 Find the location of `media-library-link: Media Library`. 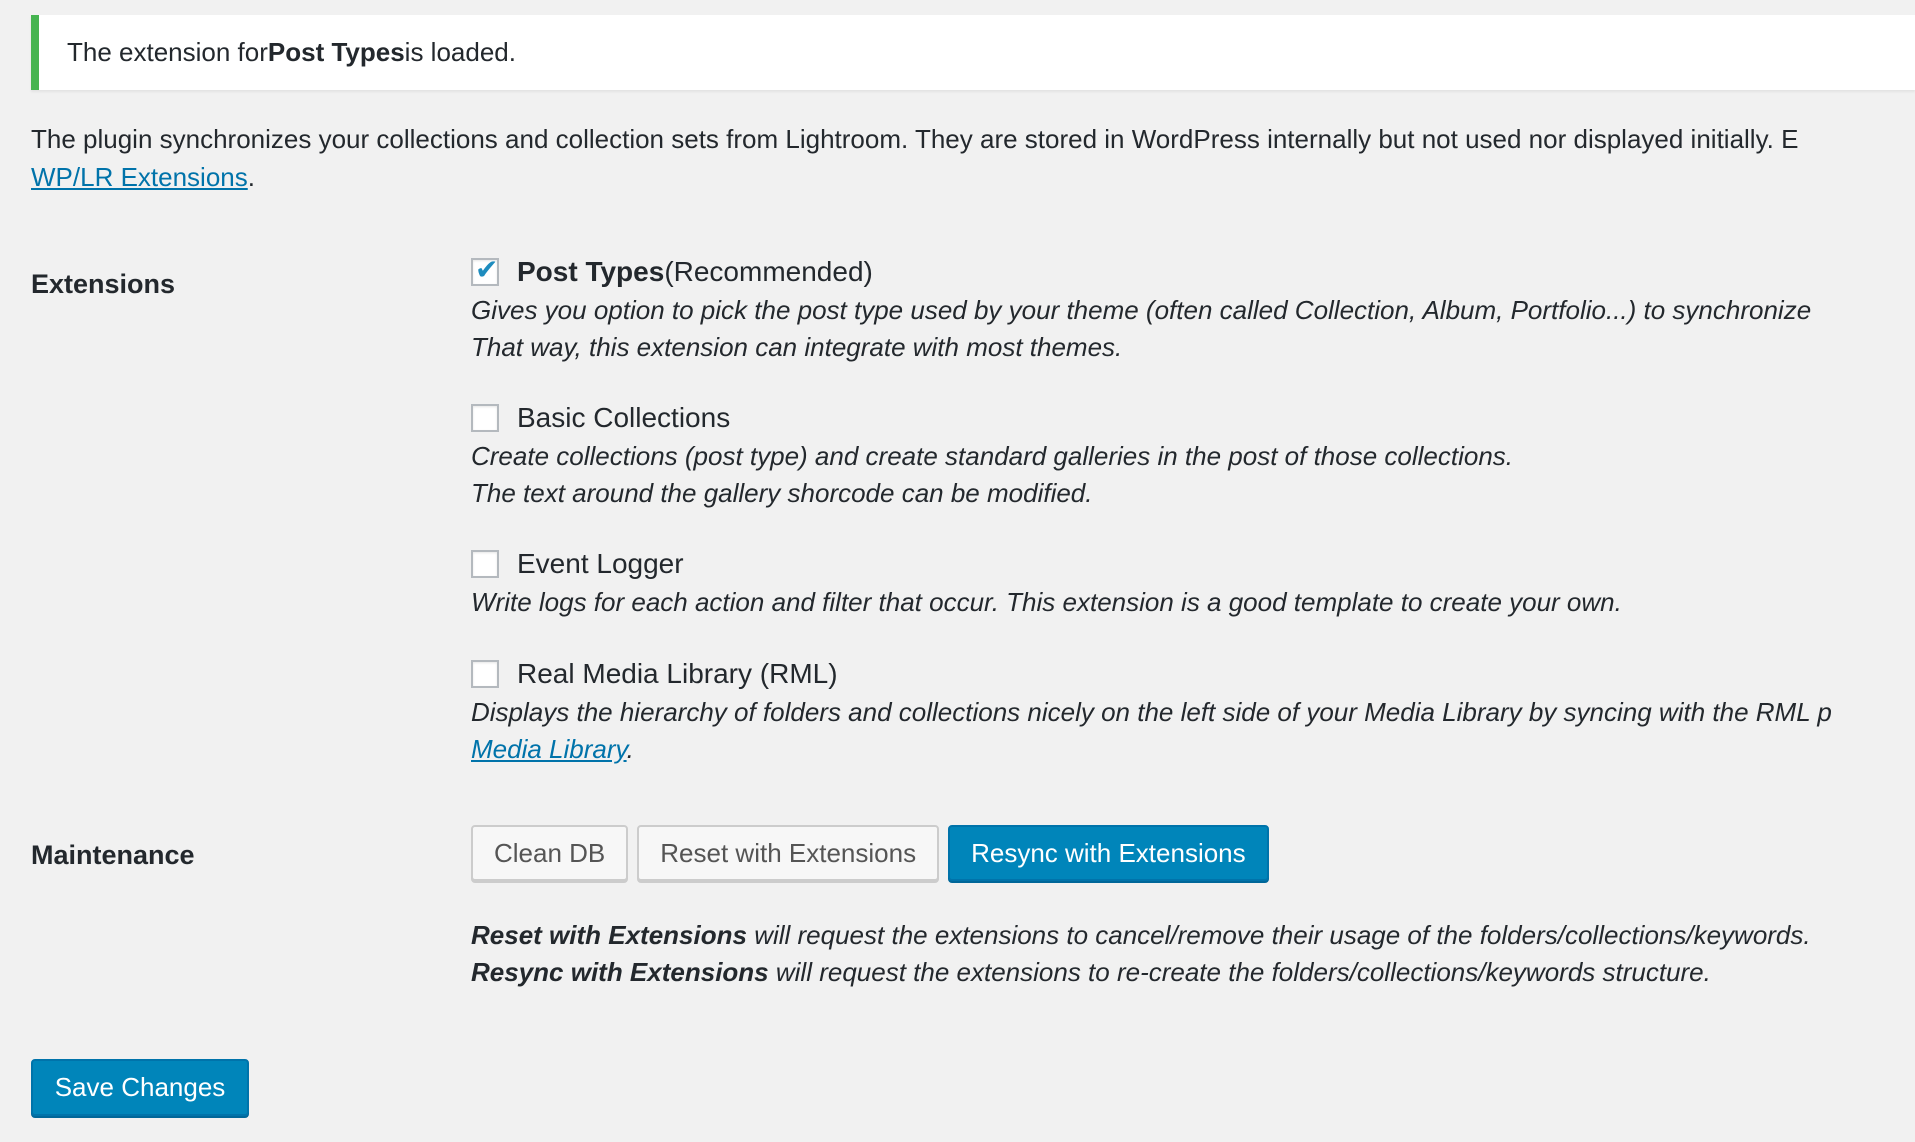

media-library-link: Media Library is located at coordinates (549, 749).